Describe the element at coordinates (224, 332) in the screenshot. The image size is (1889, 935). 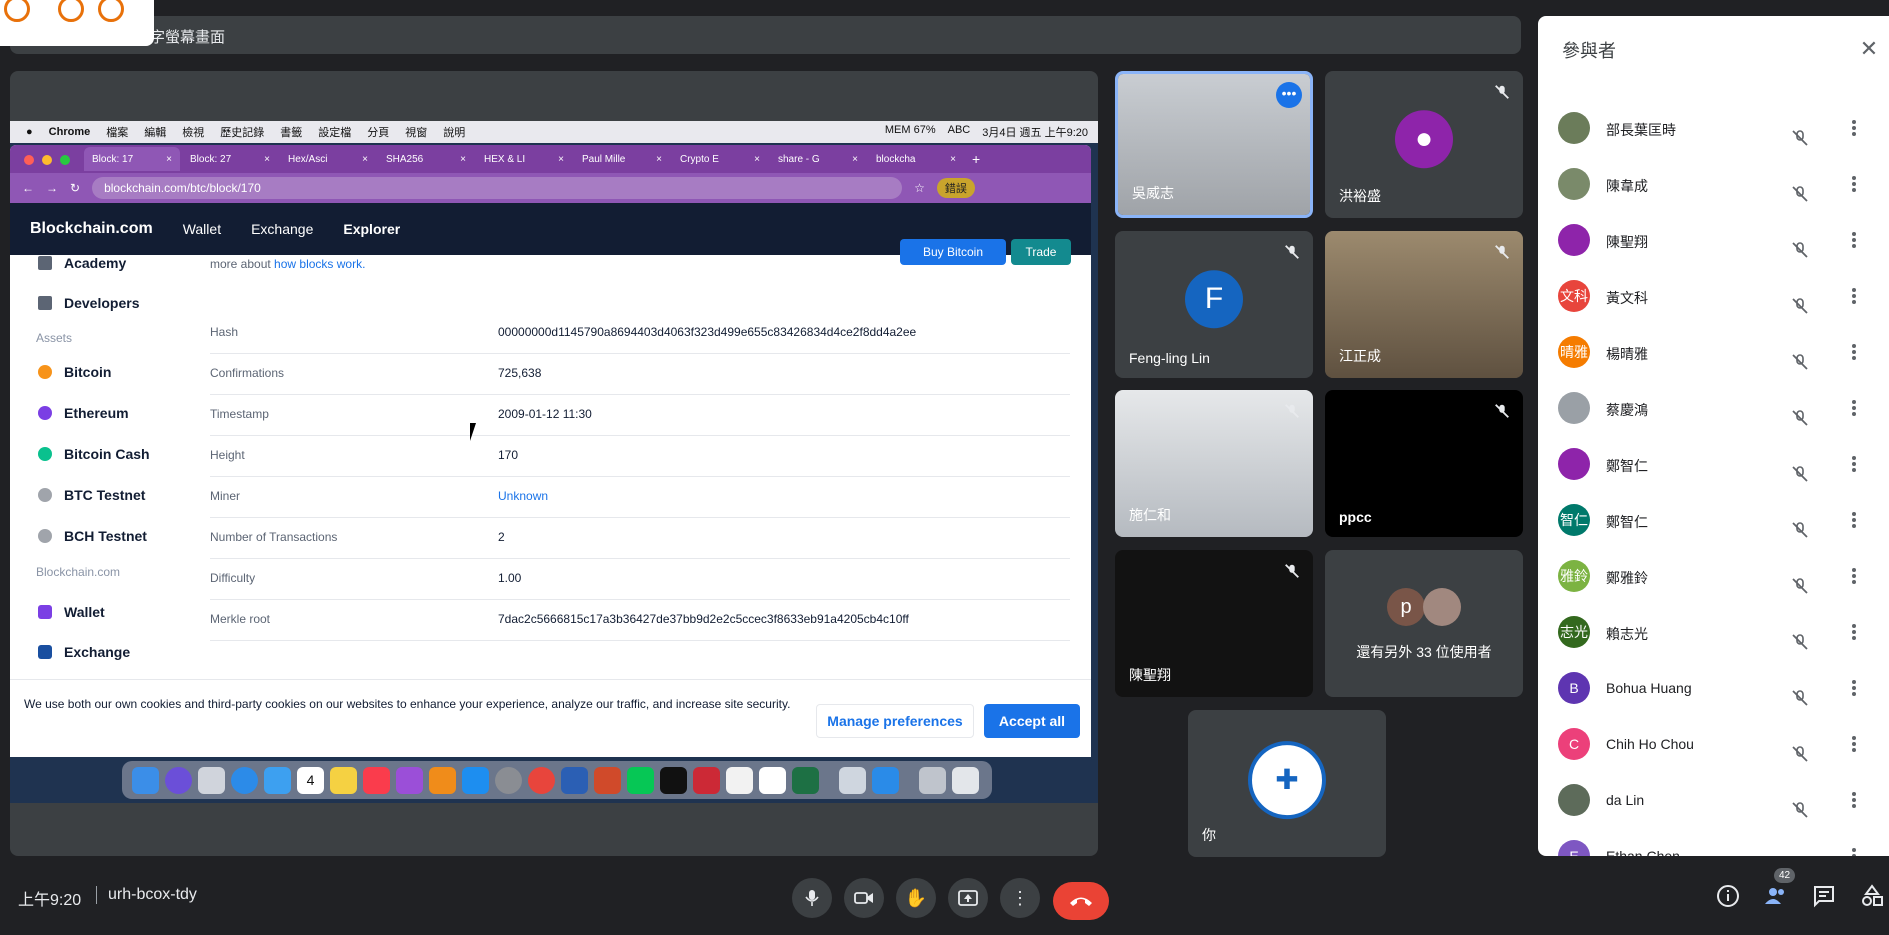
I see `row-key: Hash` at that location.